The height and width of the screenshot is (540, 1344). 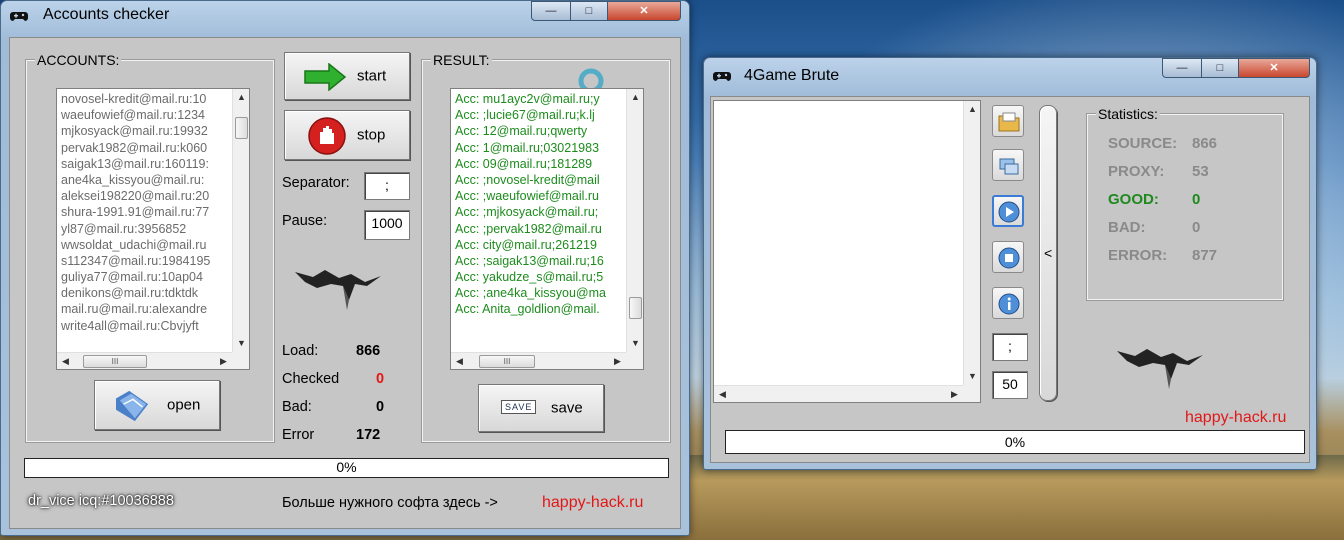 I want to click on result-vscrollbar: ▲ ▼, so click(x=634, y=220).